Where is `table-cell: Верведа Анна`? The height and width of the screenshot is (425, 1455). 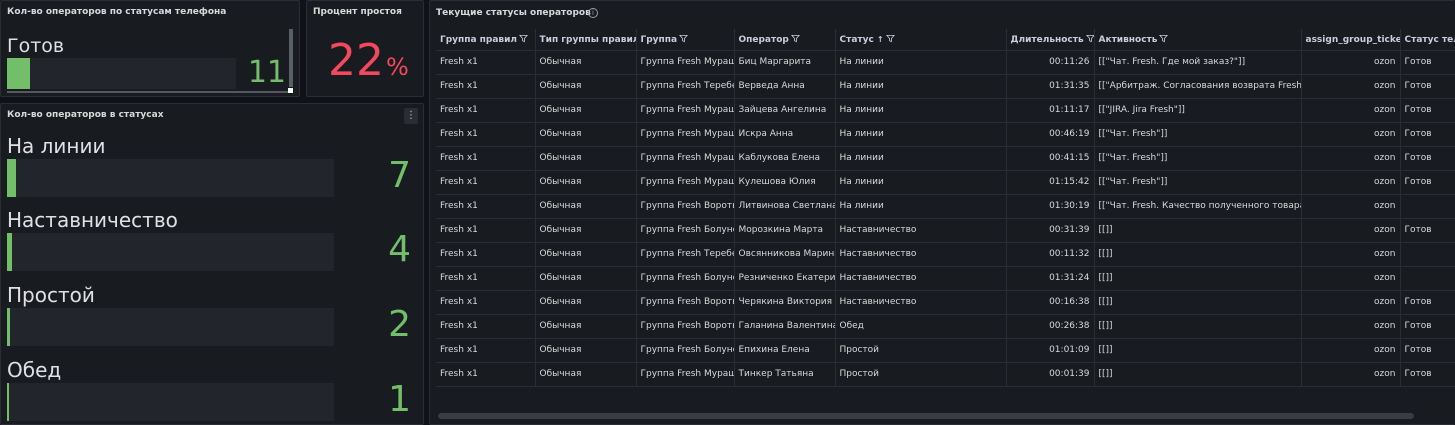
table-cell: Верведа Анна is located at coordinates (785, 86).